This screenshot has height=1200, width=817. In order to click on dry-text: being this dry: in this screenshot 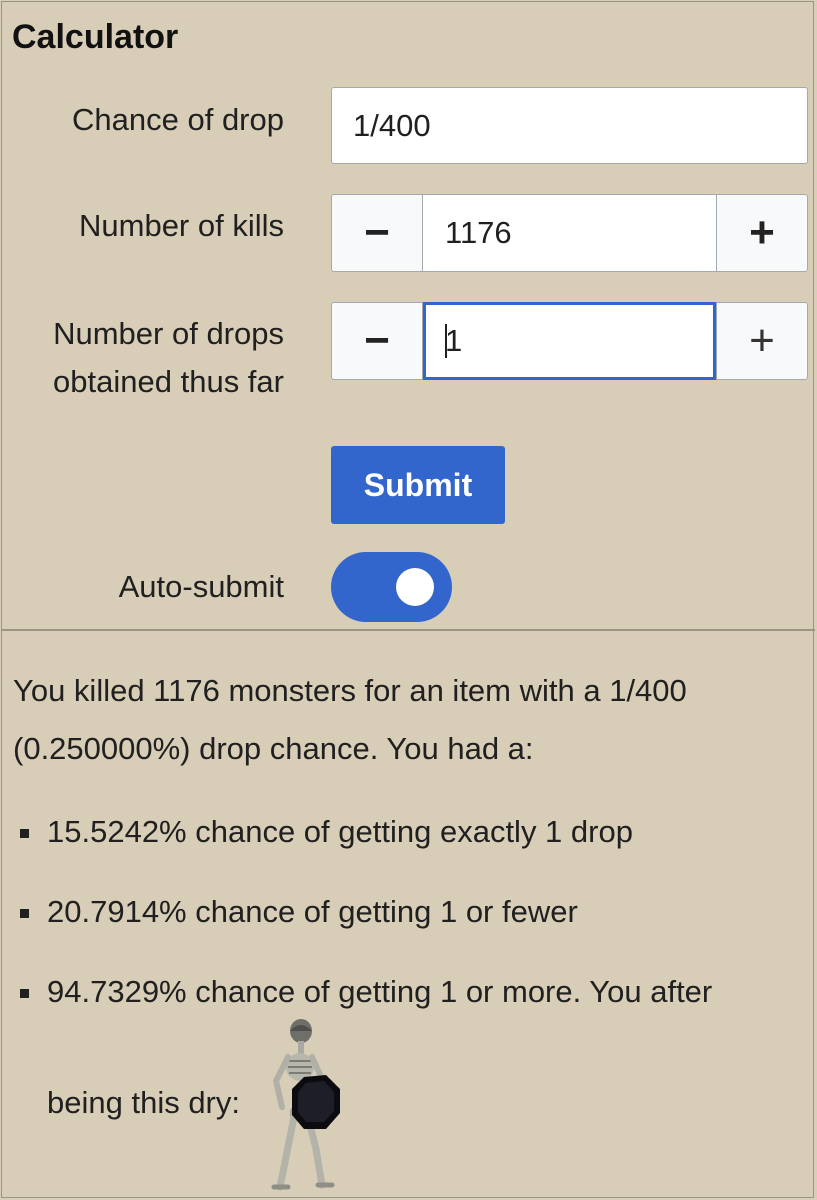, I will do `click(143, 1102)`.